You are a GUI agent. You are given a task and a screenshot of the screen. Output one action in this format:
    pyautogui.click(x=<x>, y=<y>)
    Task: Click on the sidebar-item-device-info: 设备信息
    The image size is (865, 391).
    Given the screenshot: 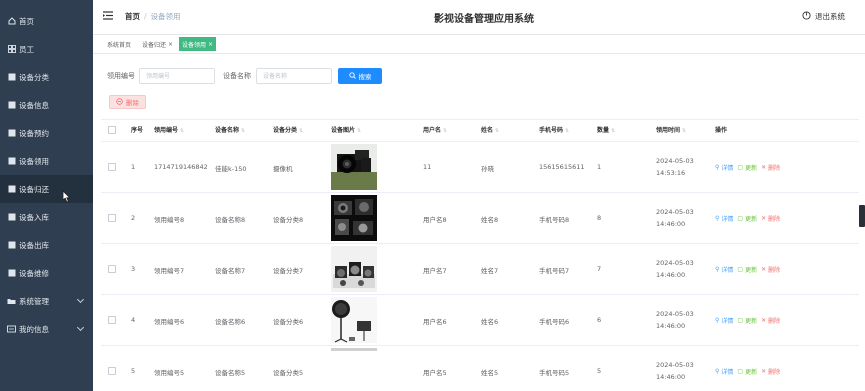 What is the action you would take?
    pyautogui.click(x=46, y=105)
    